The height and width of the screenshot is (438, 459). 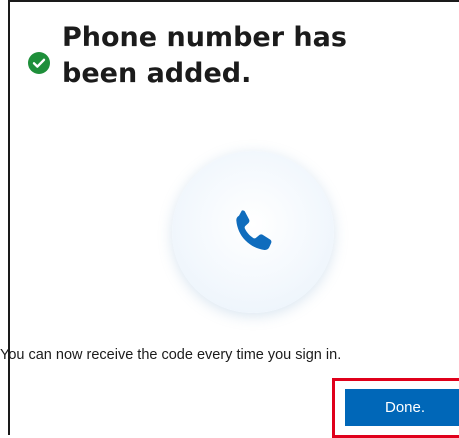 What do you see at coordinates (402, 407) in the screenshot?
I see `done-button: Done.` at bounding box center [402, 407].